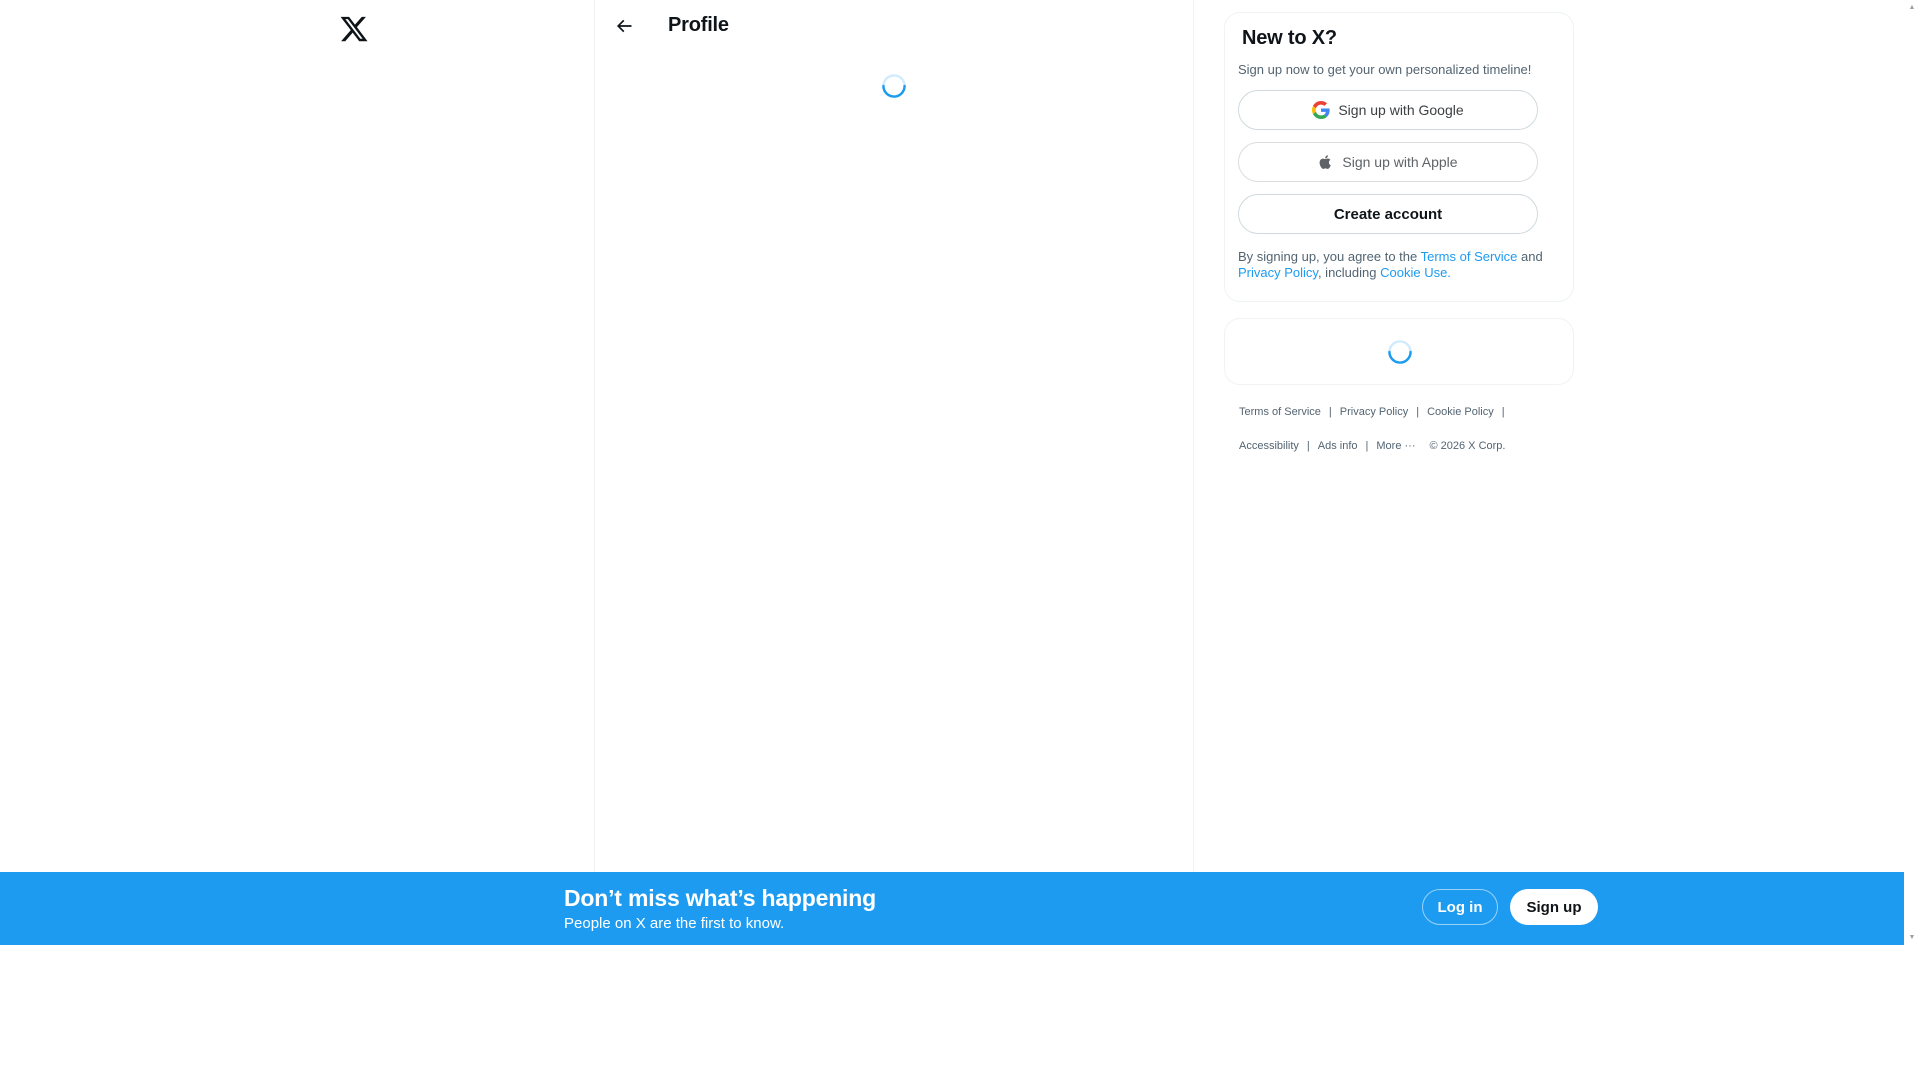 The image size is (1920, 1080). I want to click on signup-title: New to X?, so click(1289, 38).